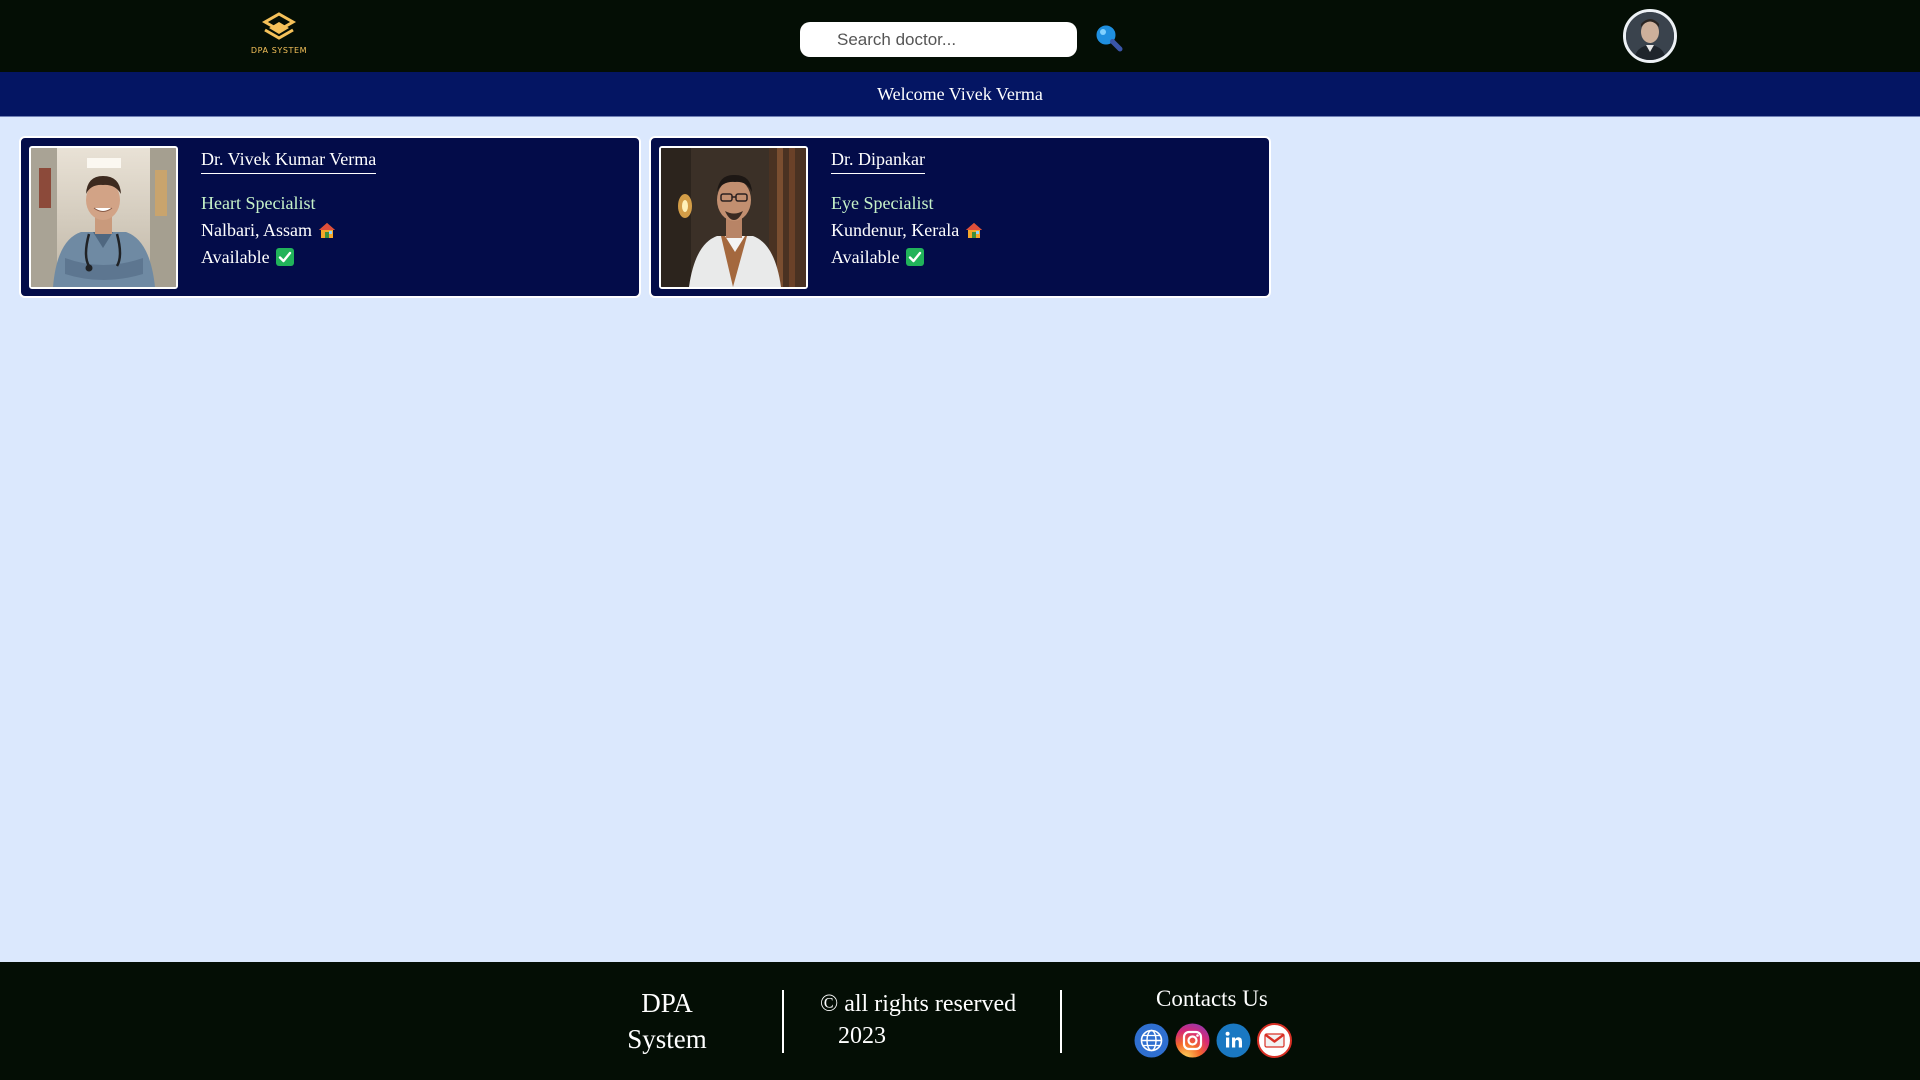 The height and width of the screenshot is (1080, 1920). What do you see at coordinates (667, 1003) in the screenshot?
I see `footer-brand-line1: DPA` at bounding box center [667, 1003].